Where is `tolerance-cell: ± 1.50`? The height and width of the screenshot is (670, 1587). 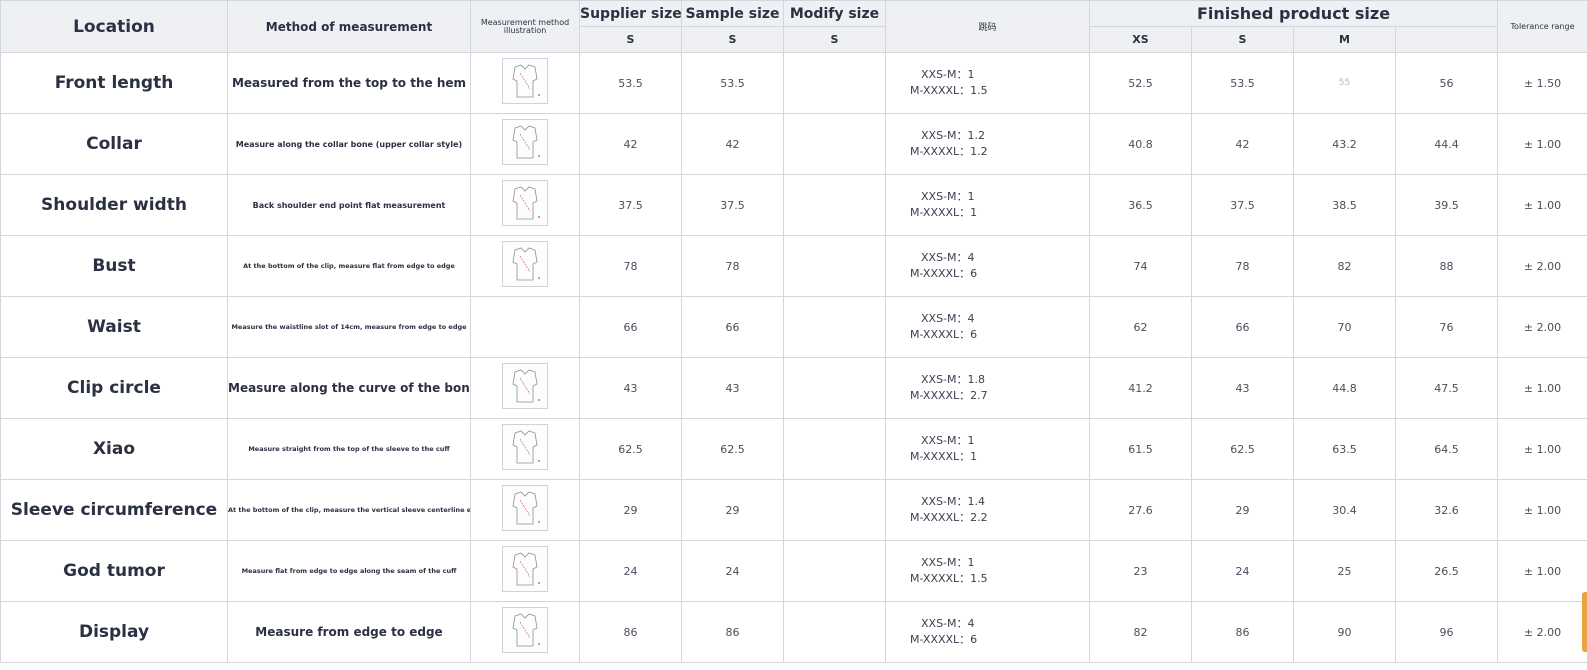
tolerance-cell: ± 1.50 is located at coordinates (1542, 83).